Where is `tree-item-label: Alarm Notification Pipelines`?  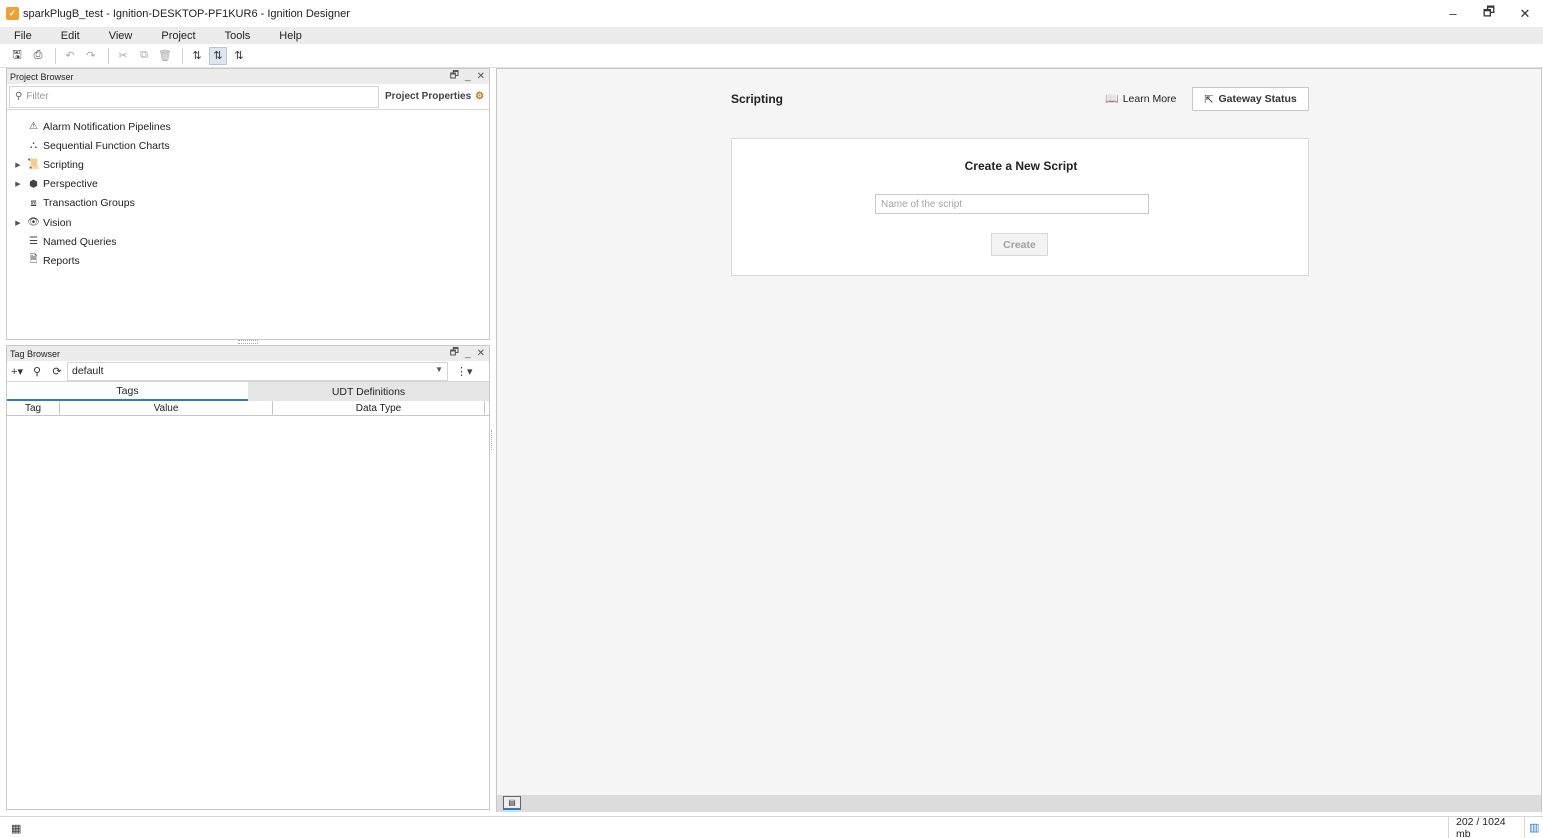
tree-item-label: Alarm Notification Pipelines is located at coordinates (107, 126).